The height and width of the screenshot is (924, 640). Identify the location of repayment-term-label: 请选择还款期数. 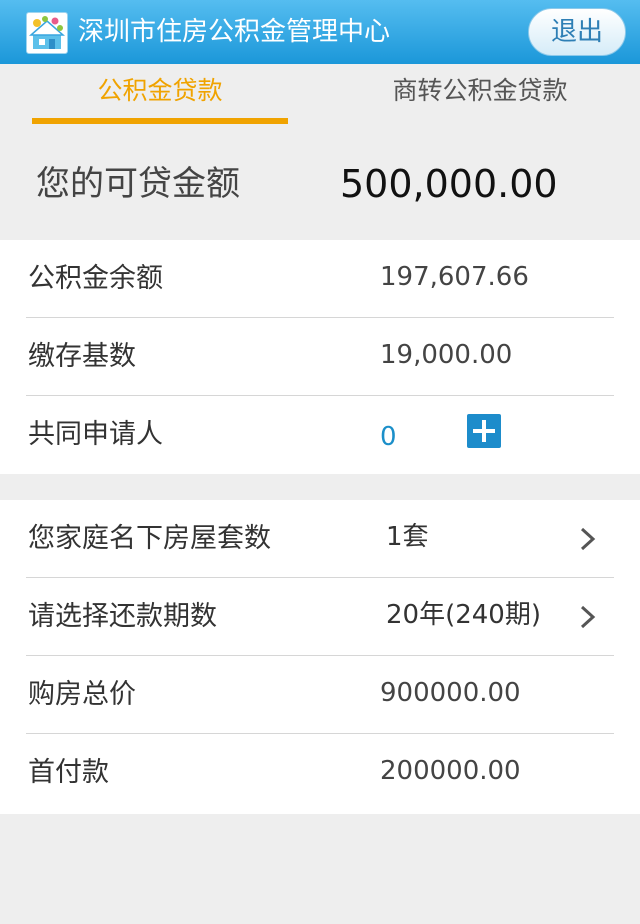
(122, 616).